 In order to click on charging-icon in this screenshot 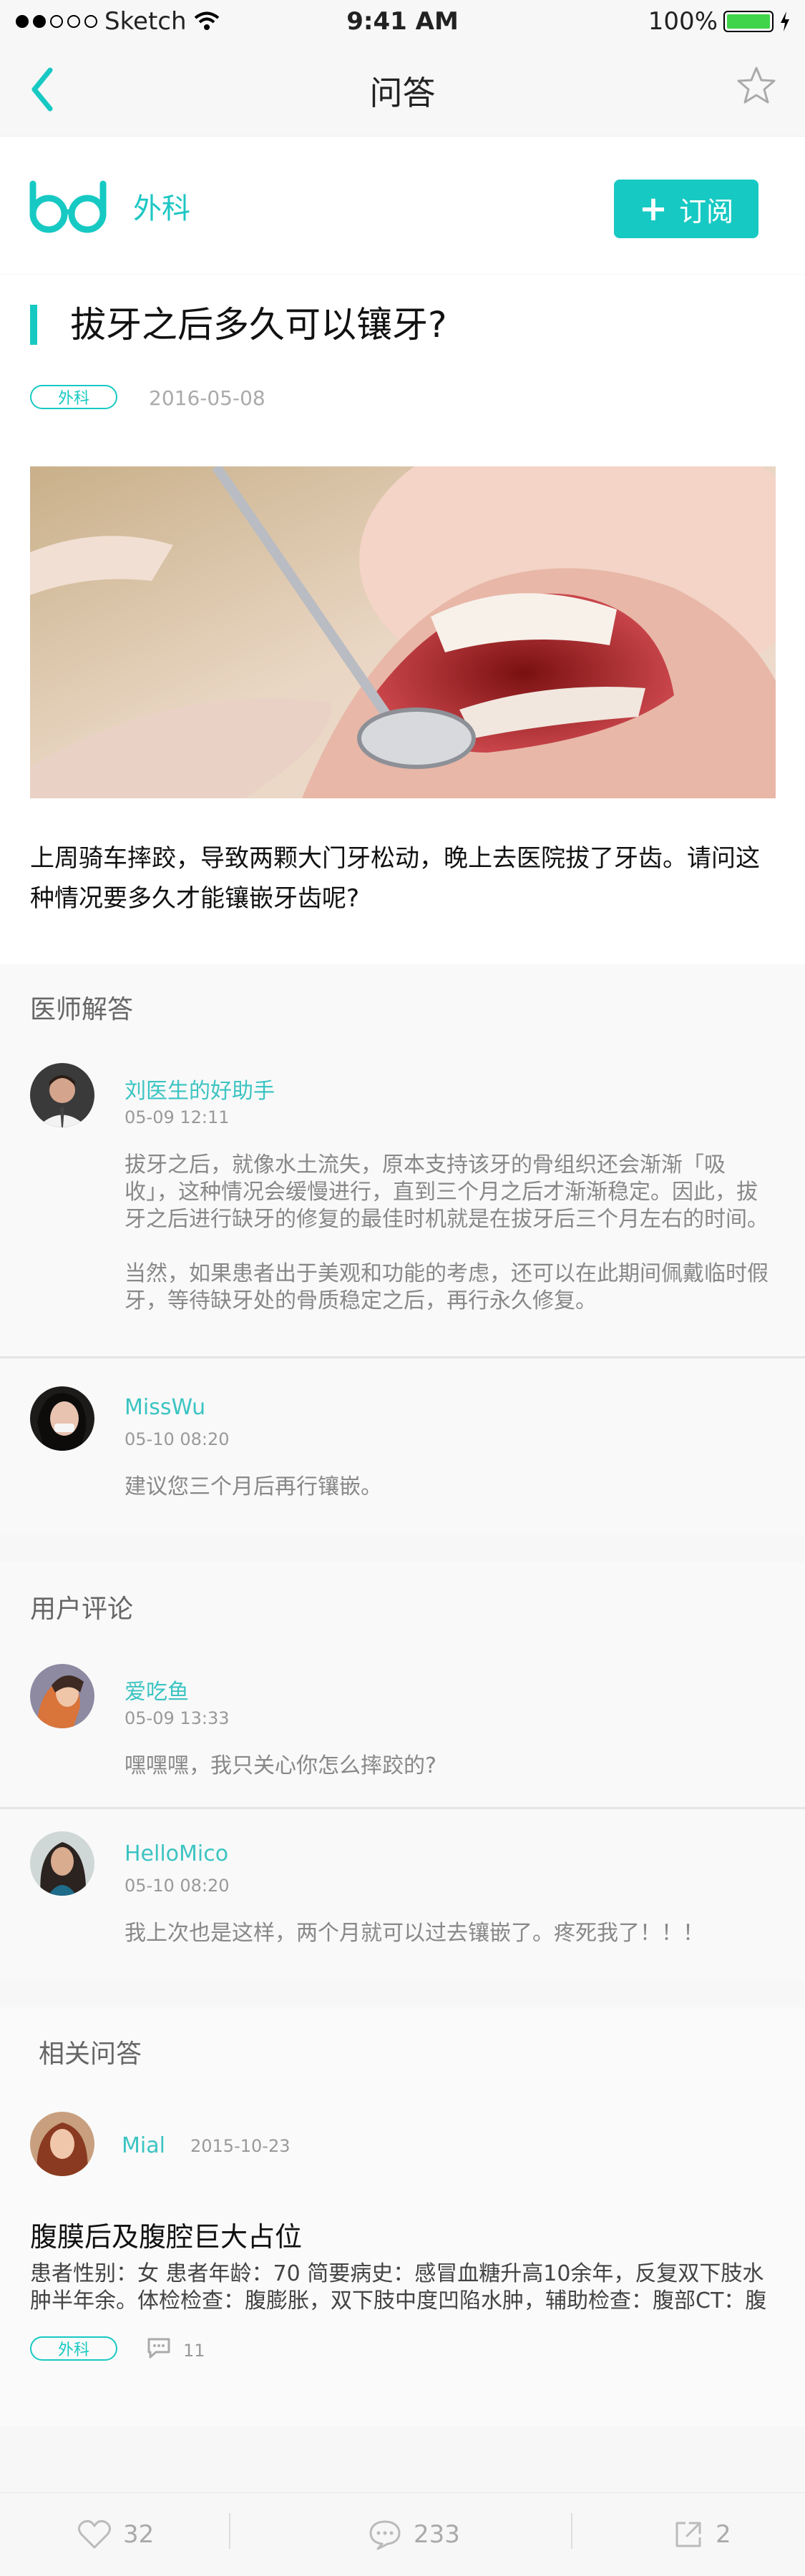, I will do `click(785, 21)`.